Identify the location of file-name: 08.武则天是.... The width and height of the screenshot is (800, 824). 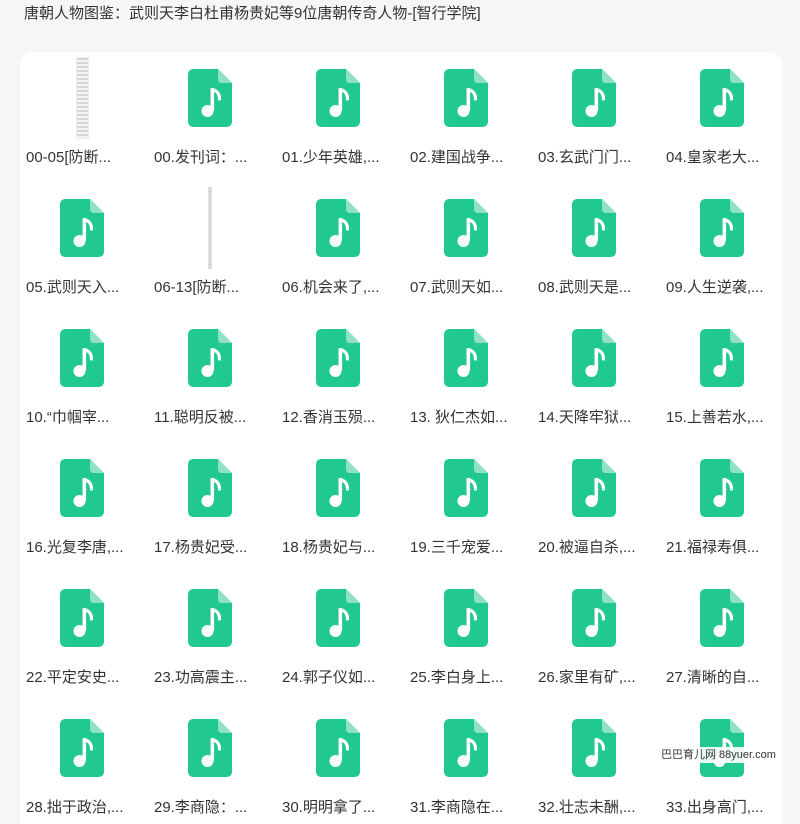
(594, 288).